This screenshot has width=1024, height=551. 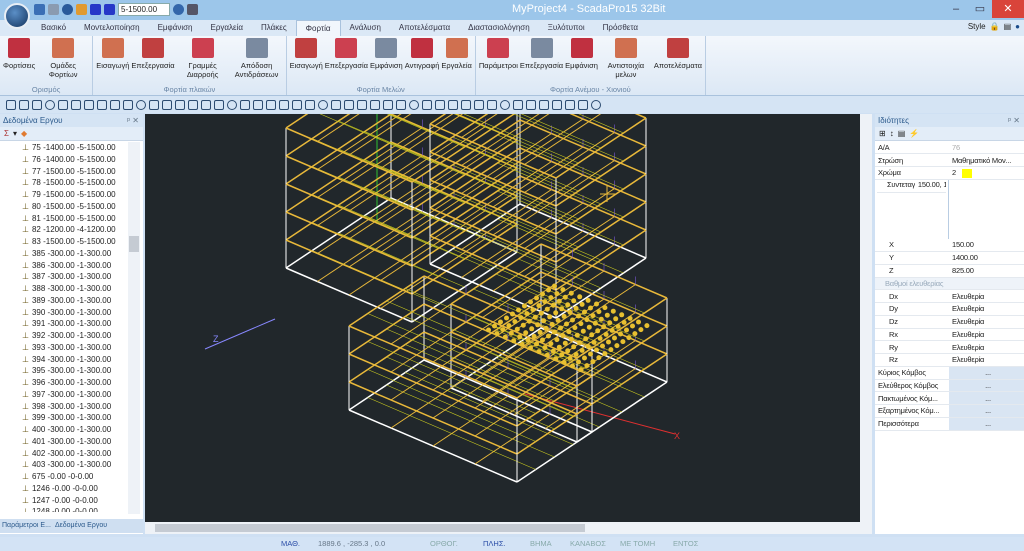 I want to click on tree-node: ⊥ 396 -300.00 -1-300.00, so click(x=75, y=383).